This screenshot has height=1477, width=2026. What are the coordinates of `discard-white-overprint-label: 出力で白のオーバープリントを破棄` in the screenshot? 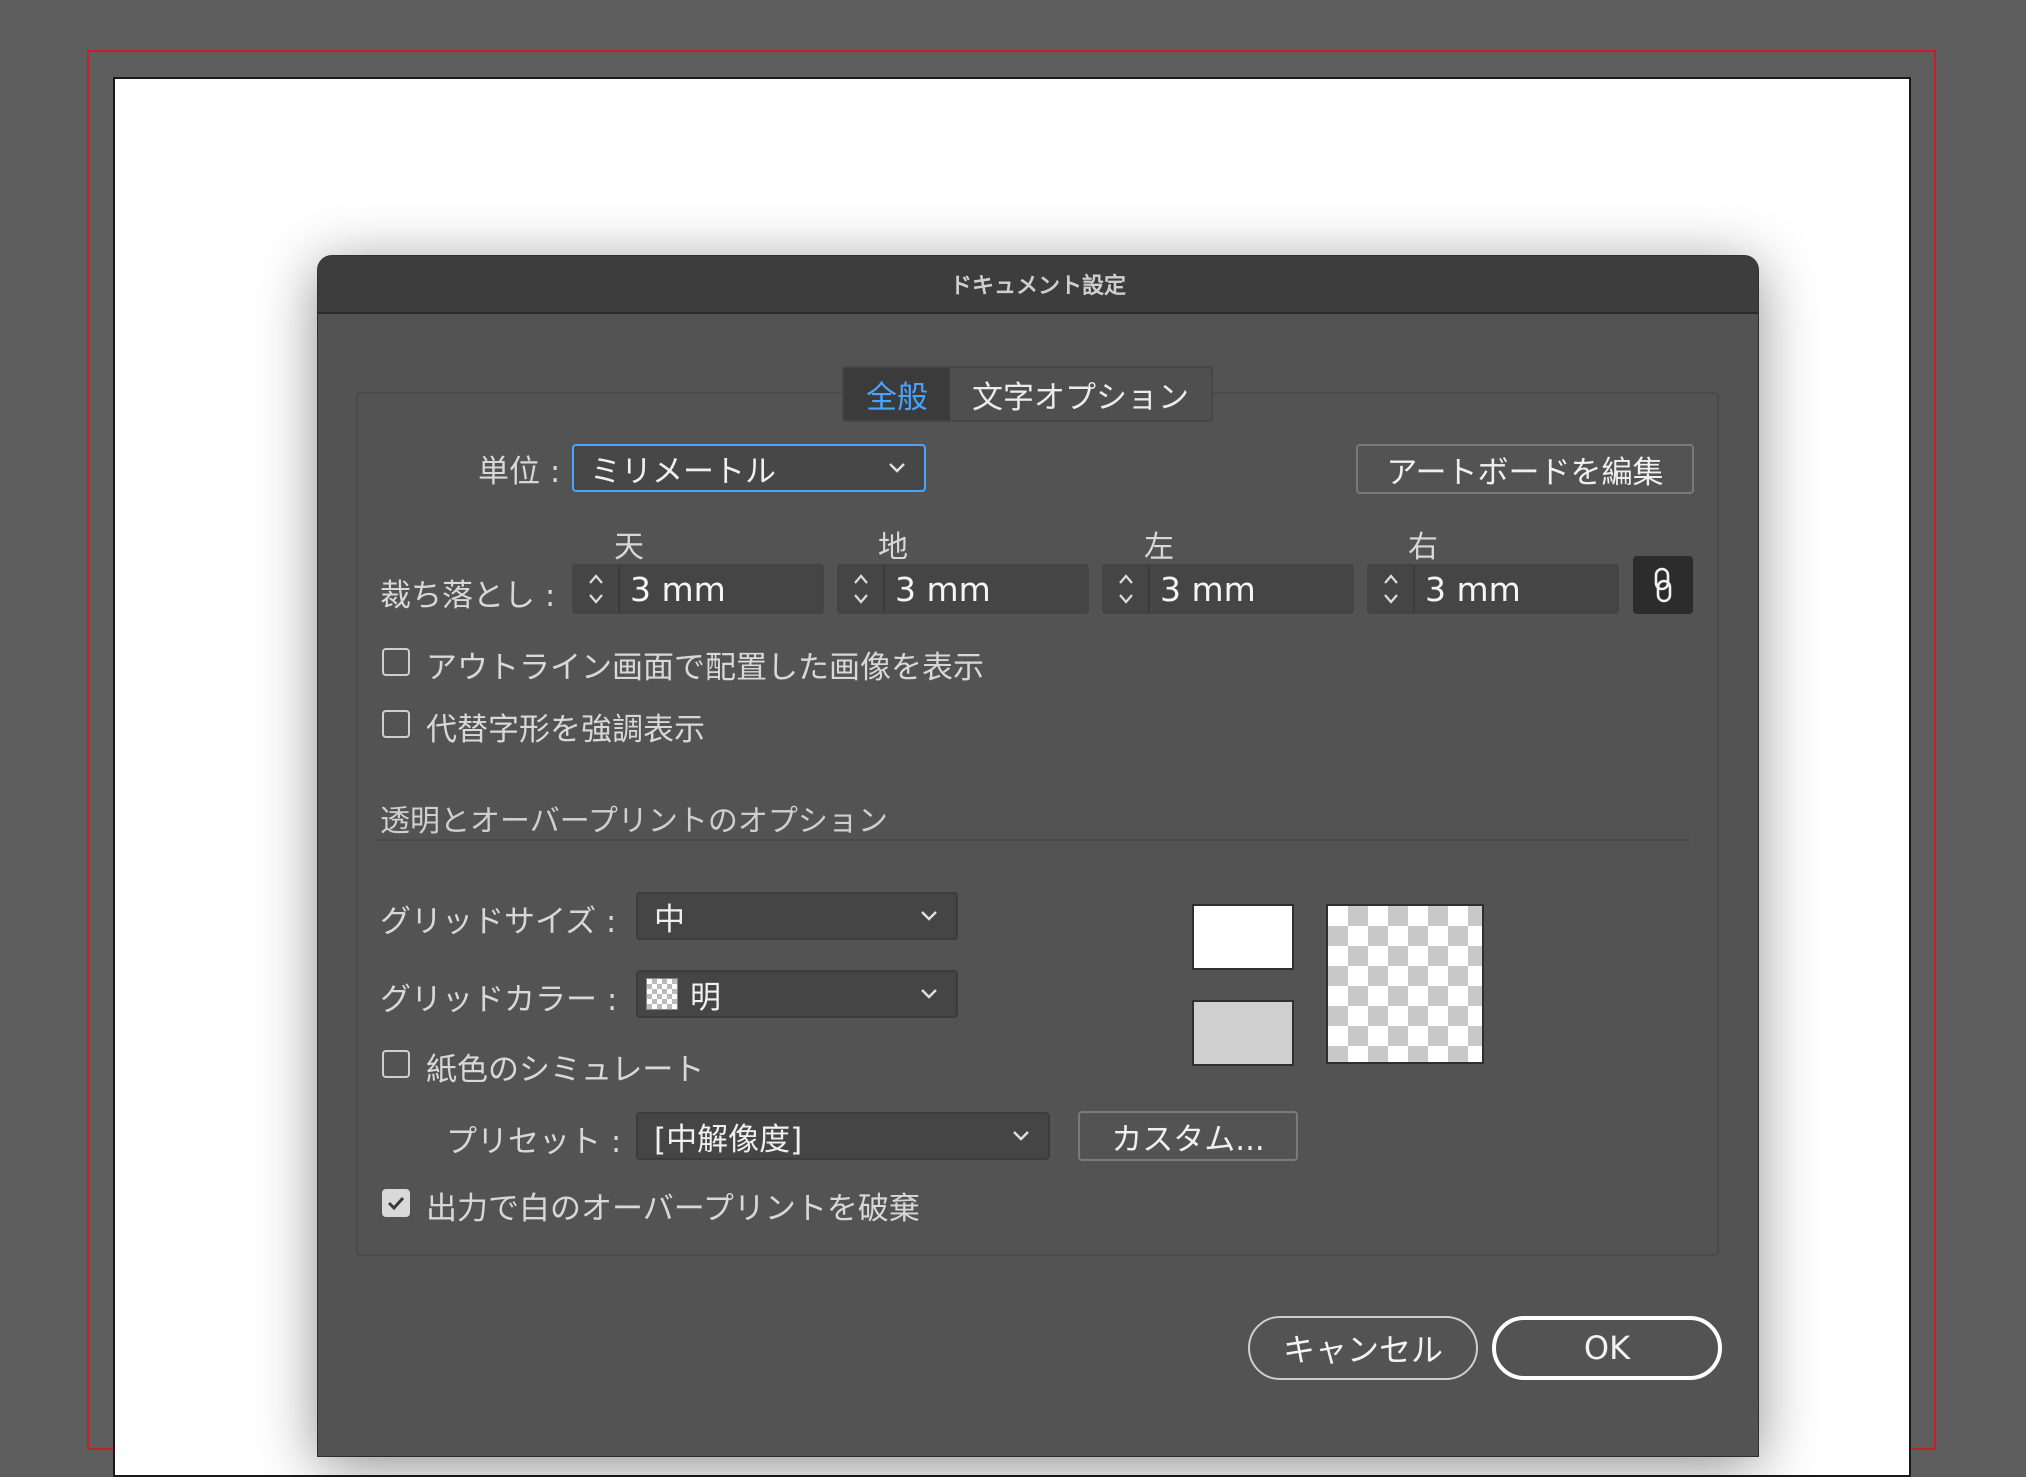 It's located at (673, 1209).